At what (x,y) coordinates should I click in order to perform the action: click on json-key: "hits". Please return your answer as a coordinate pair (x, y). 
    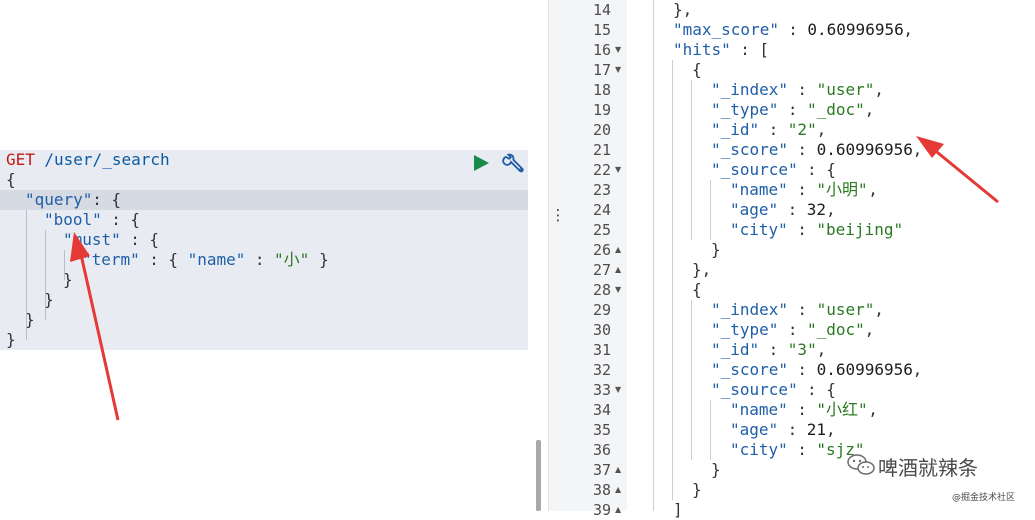
    Looking at the image, I should click on (702, 49).